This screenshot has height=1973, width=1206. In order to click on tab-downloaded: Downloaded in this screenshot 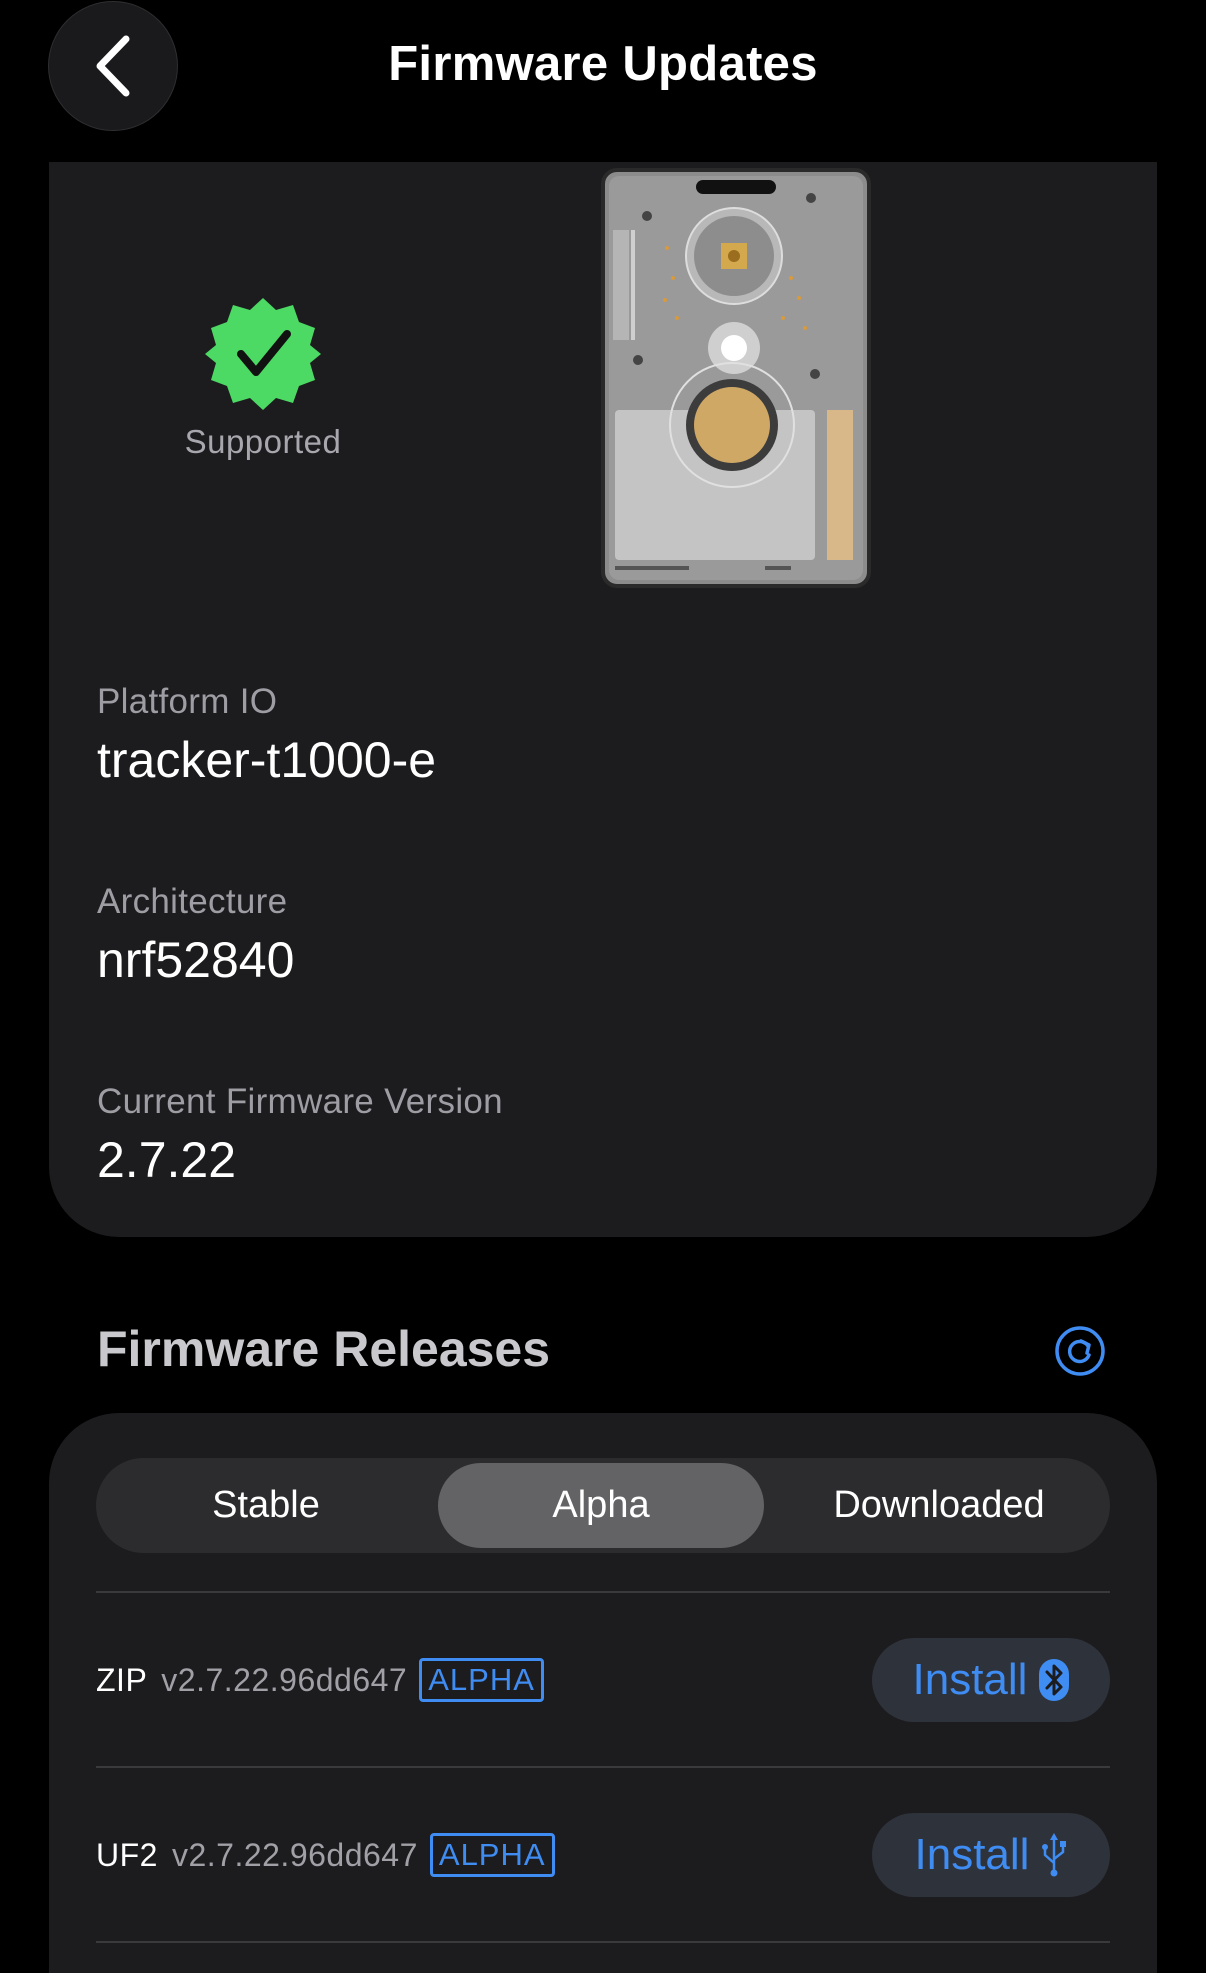, I will do `click(939, 1505)`.